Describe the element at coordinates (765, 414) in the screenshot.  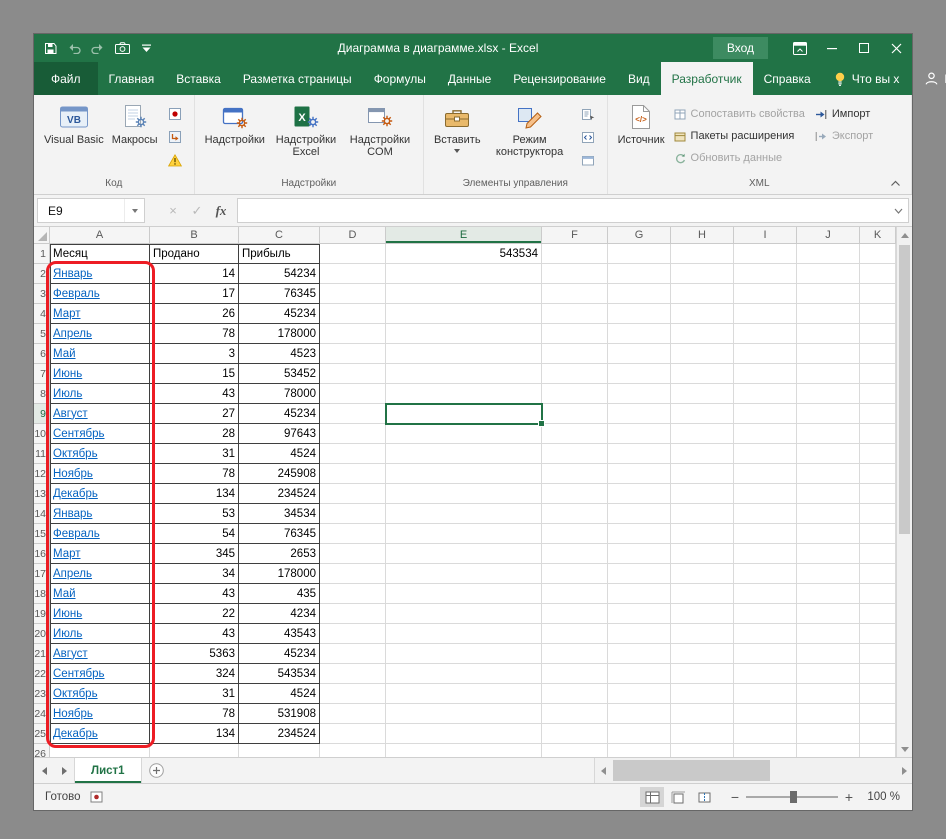
I see `cell-I9` at that location.